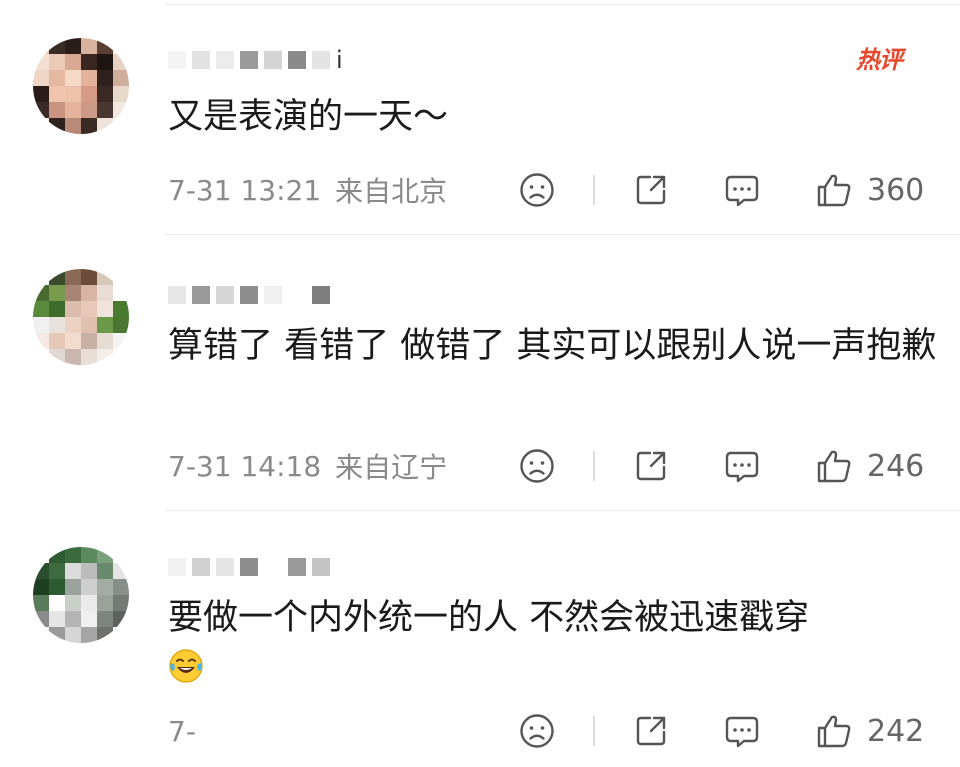  What do you see at coordinates (879, 60) in the screenshot?
I see `hot-comment-badge: 热评` at bounding box center [879, 60].